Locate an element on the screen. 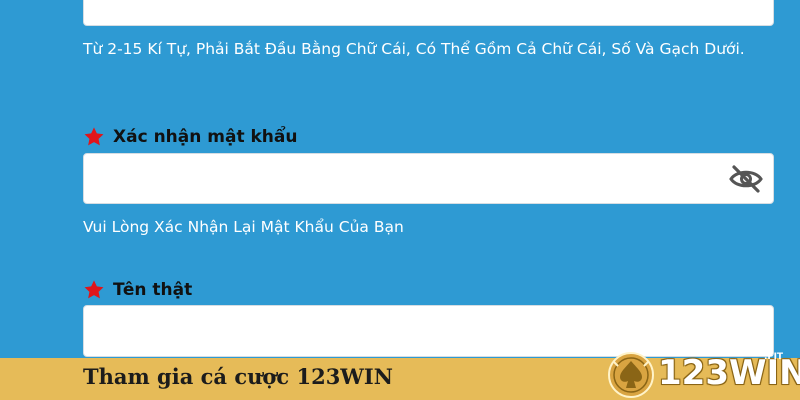 Image resolution: width=800 pixels, height=400 pixels. real-name-label: Tên thật is located at coordinates (137, 290).